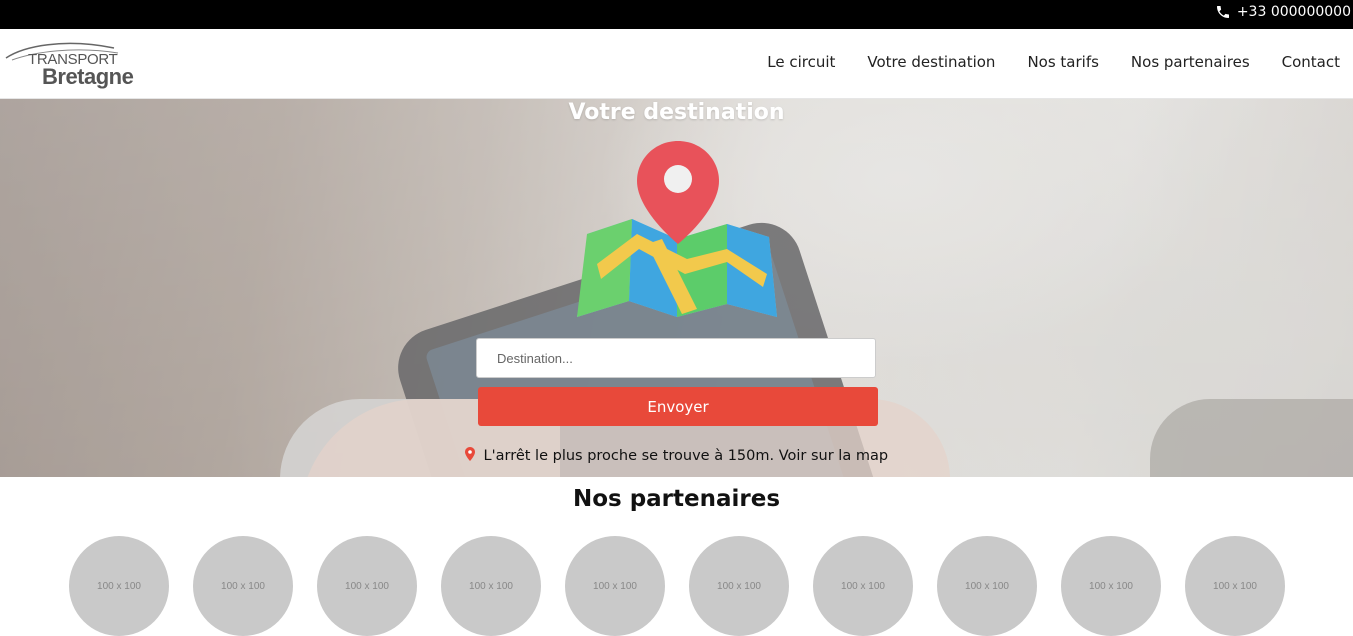 The height and width of the screenshot is (636, 1353). I want to click on partners-title: Nos partenaires, so click(676, 499).